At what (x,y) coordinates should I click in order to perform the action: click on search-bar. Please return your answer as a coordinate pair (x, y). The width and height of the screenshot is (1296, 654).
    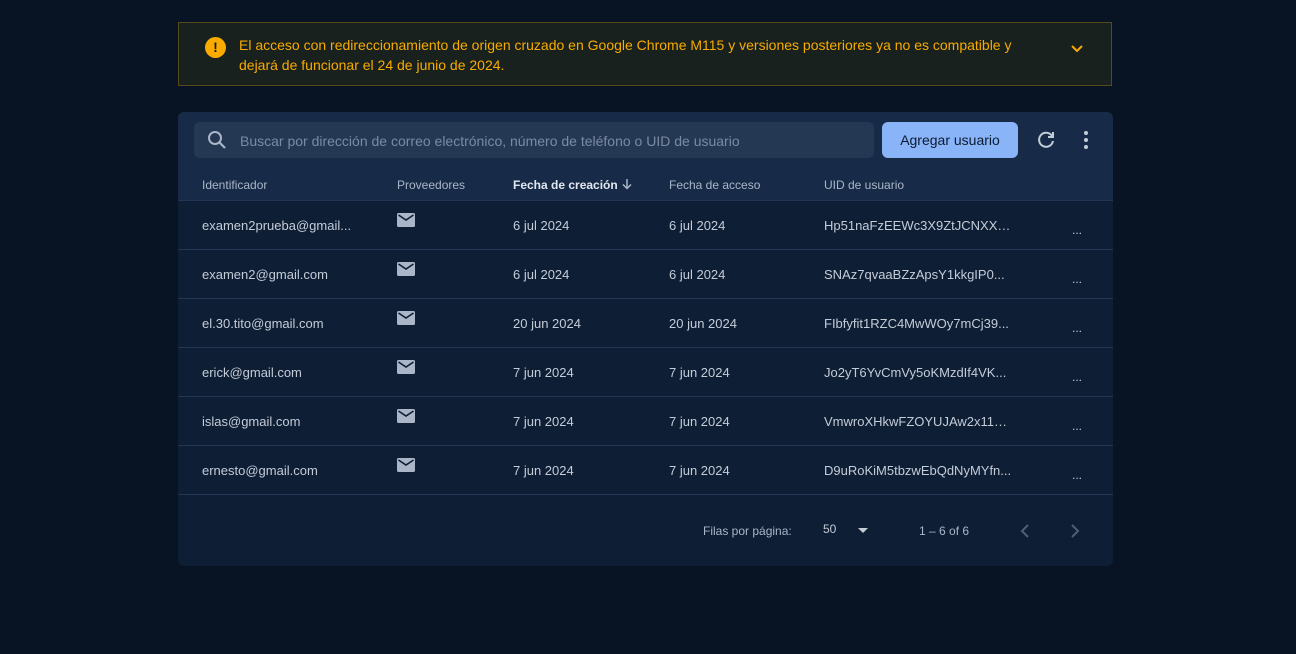
    Looking at the image, I should click on (534, 141).